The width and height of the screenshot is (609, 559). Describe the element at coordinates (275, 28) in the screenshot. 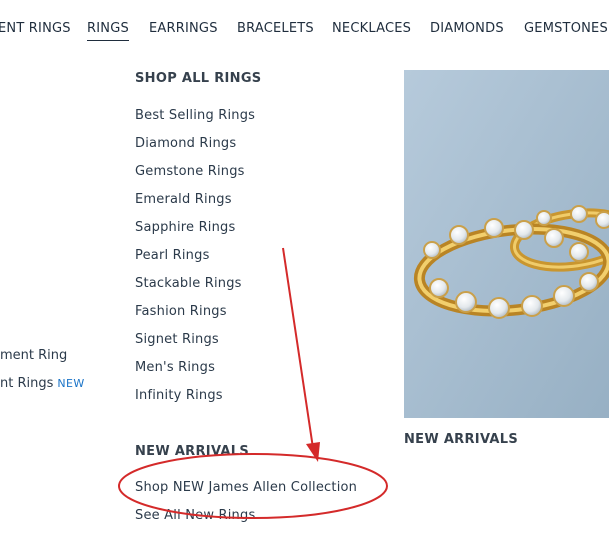

I see `nav-bracelets: BRACELETS` at that location.